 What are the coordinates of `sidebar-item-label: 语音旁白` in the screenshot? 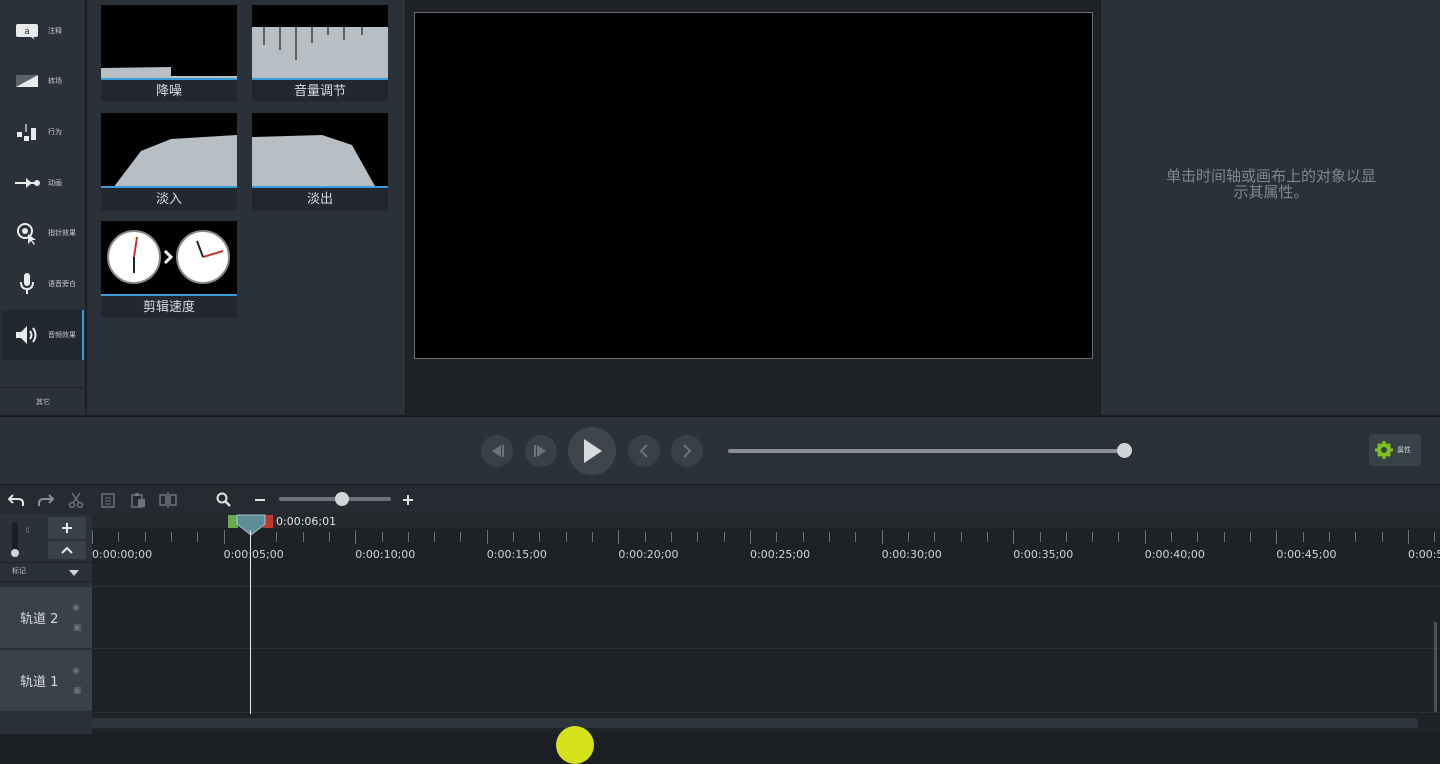 It's located at (62, 284).